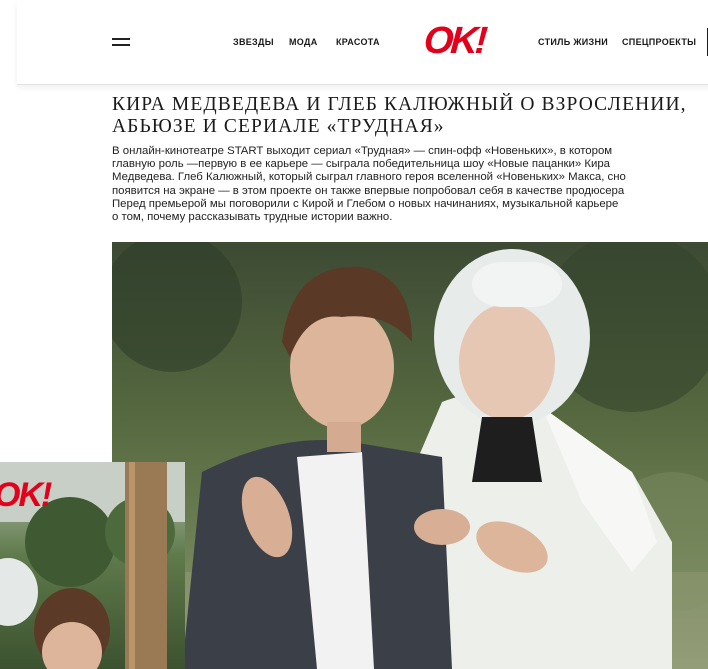 The width and height of the screenshot is (708, 669). What do you see at coordinates (26, 495) in the screenshot?
I see `inset-logo: OK!` at bounding box center [26, 495].